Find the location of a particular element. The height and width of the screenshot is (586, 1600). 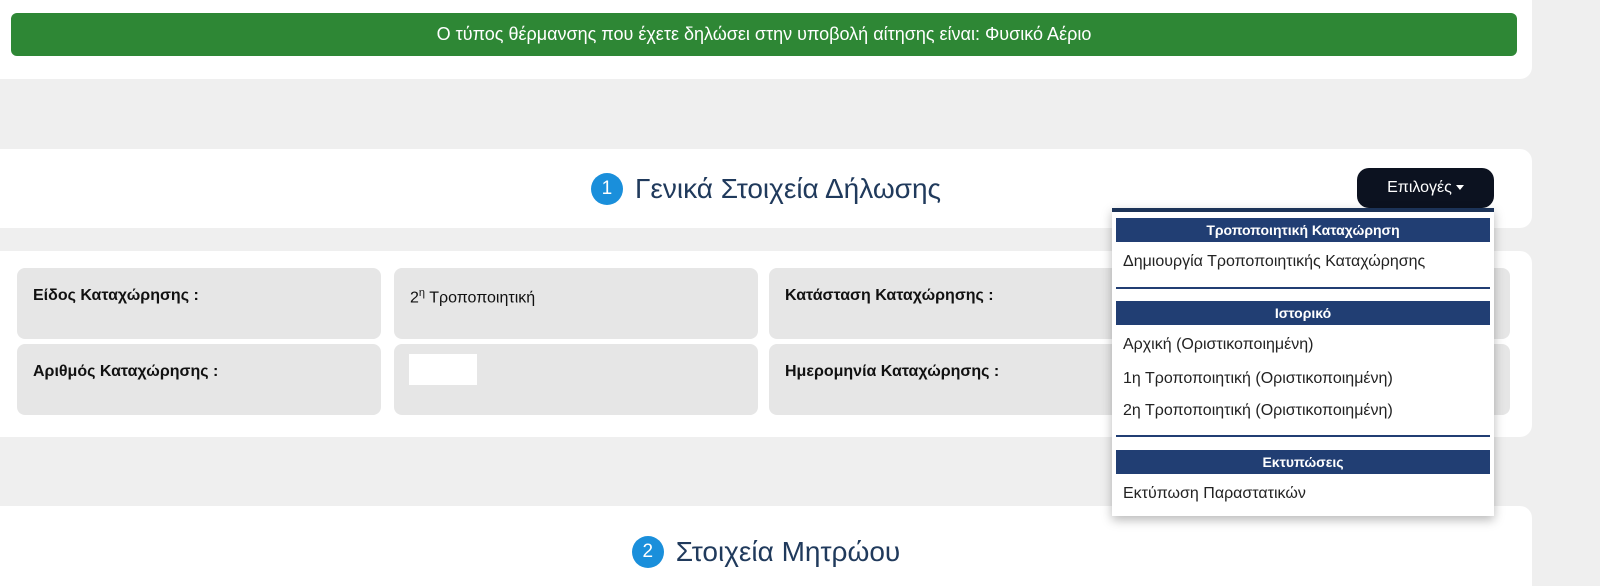

entry-date-label: Ημερομηνία Καταχώρησης : is located at coordinates (951, 379).